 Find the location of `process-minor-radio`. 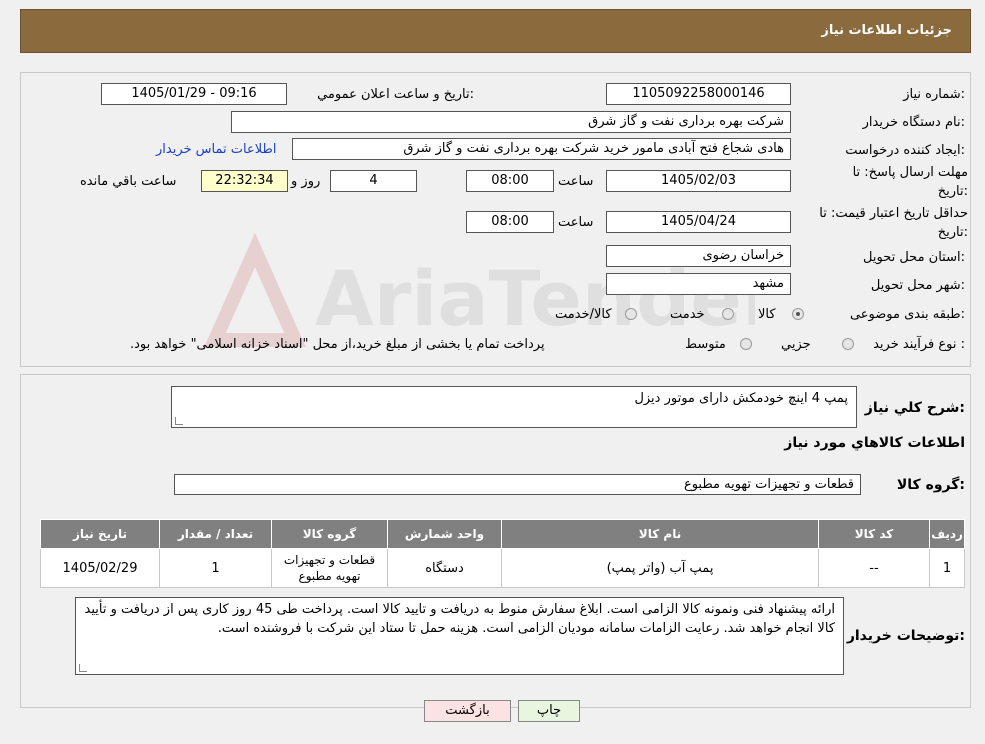

process-minor-radio is located at coordinates (848, 344).